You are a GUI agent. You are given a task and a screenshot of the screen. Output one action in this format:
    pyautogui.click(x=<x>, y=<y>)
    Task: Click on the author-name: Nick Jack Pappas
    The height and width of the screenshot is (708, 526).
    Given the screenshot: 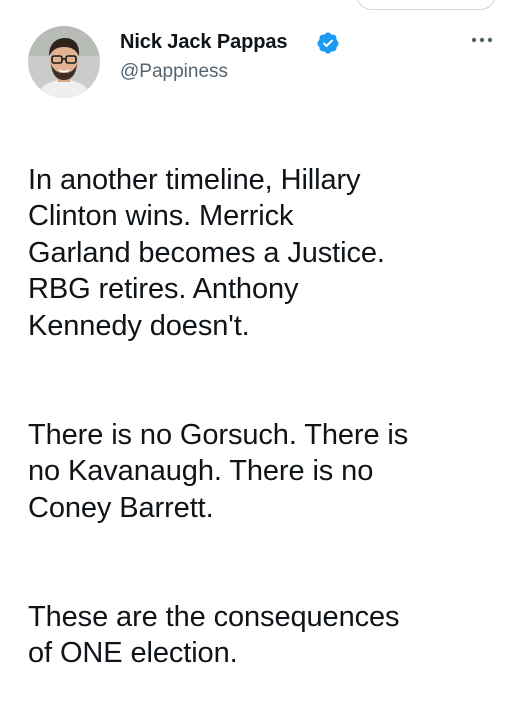 What is the action you would take?
    pyautogui.click(x=204, y=42)
    